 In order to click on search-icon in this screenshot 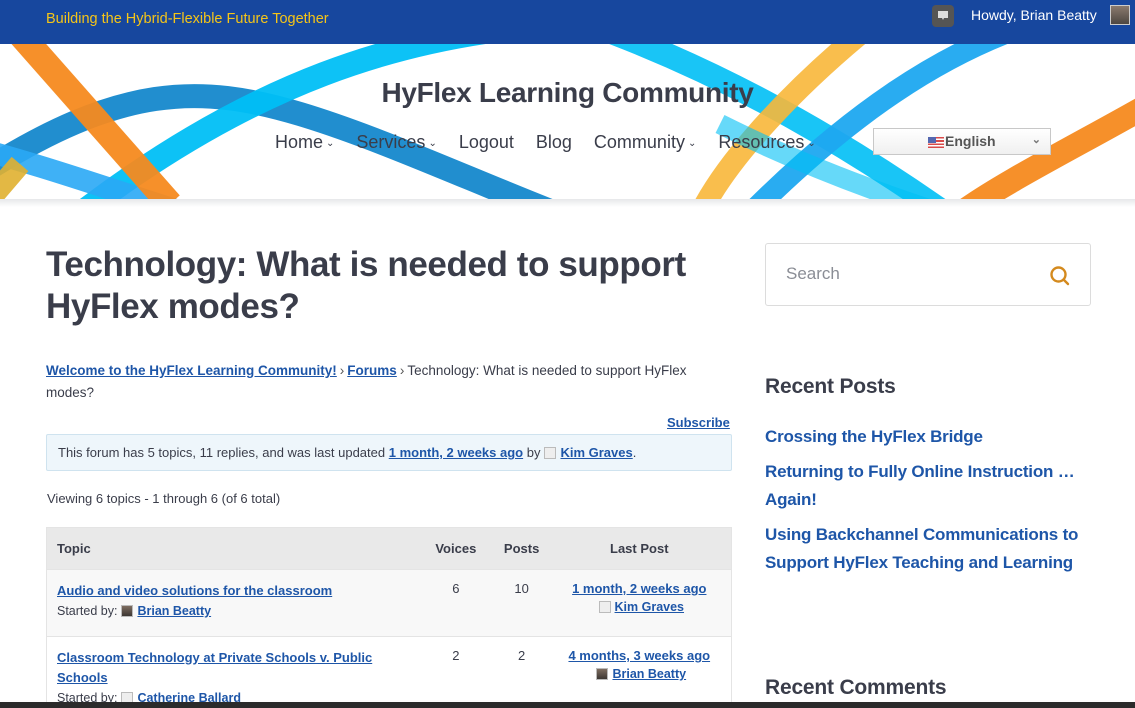, I will do `click(1060, 276)`.